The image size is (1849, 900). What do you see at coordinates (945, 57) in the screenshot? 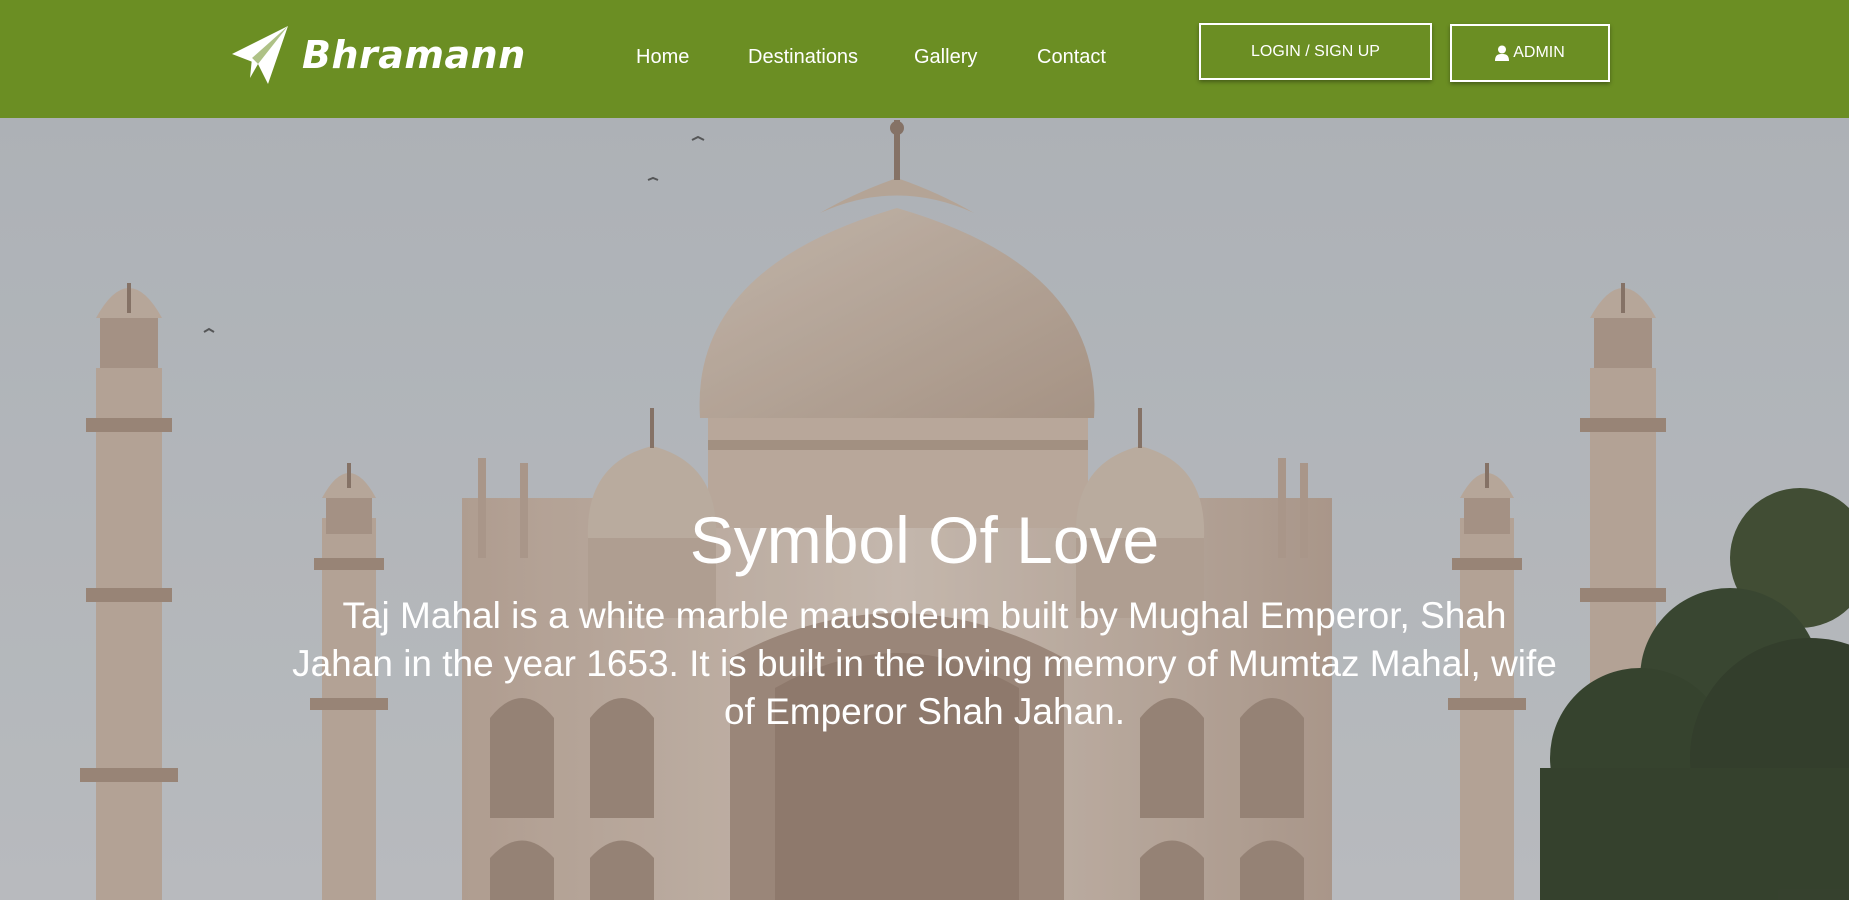
I see `nav-item-gallery: Gallery` at bounding box center [945, 57].